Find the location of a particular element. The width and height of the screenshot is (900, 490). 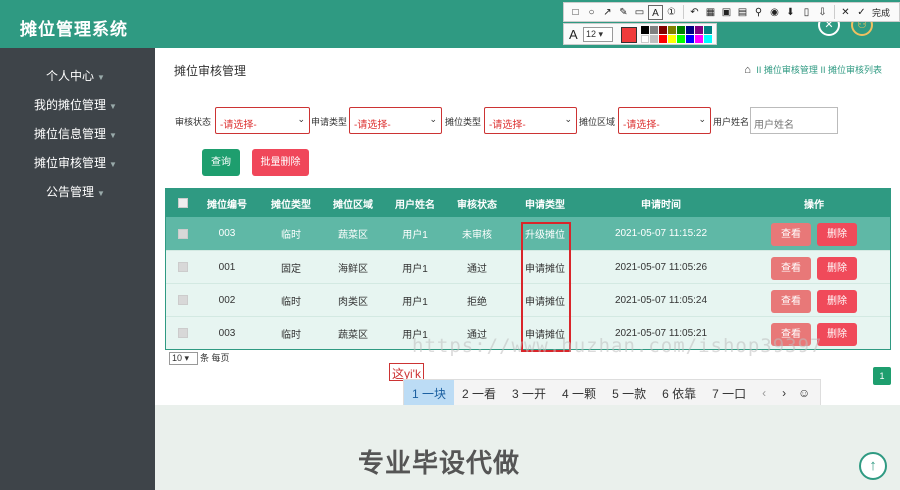

ocr-tool-icon: ▣ is located at coordinates (726, 12).